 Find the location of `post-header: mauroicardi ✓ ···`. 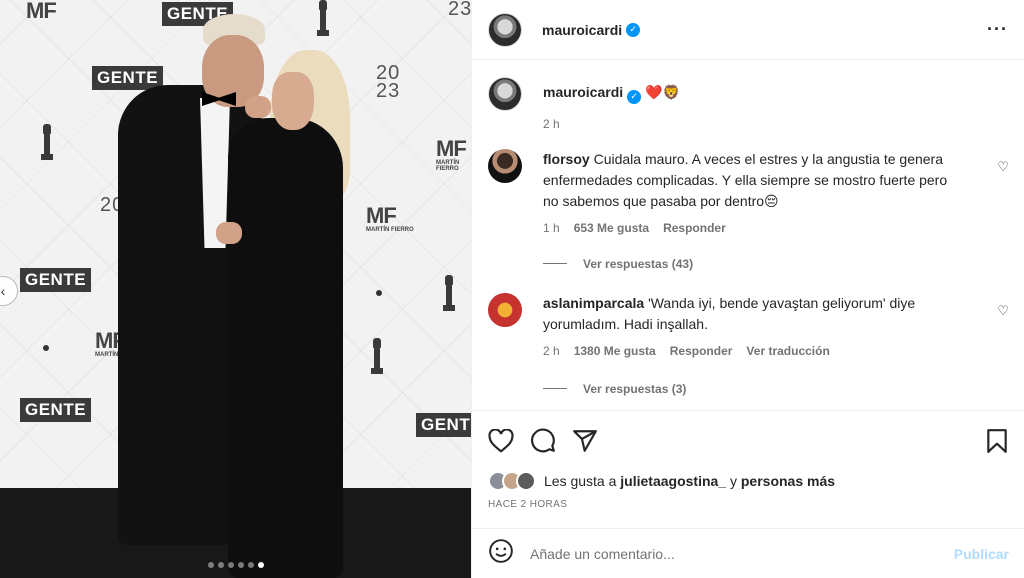

post-header: mauroicardi ✓ ··· is located at coordinates (748, 30).